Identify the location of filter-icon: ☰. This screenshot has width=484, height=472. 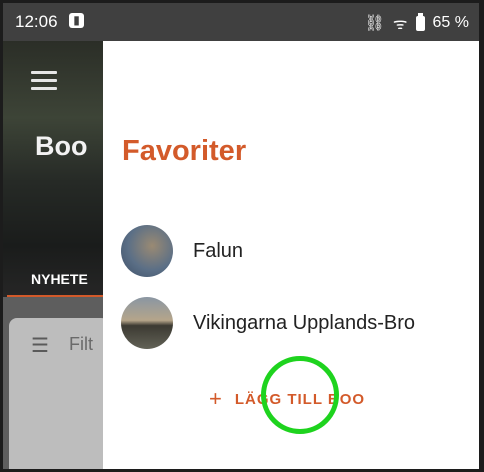
(42, 346).